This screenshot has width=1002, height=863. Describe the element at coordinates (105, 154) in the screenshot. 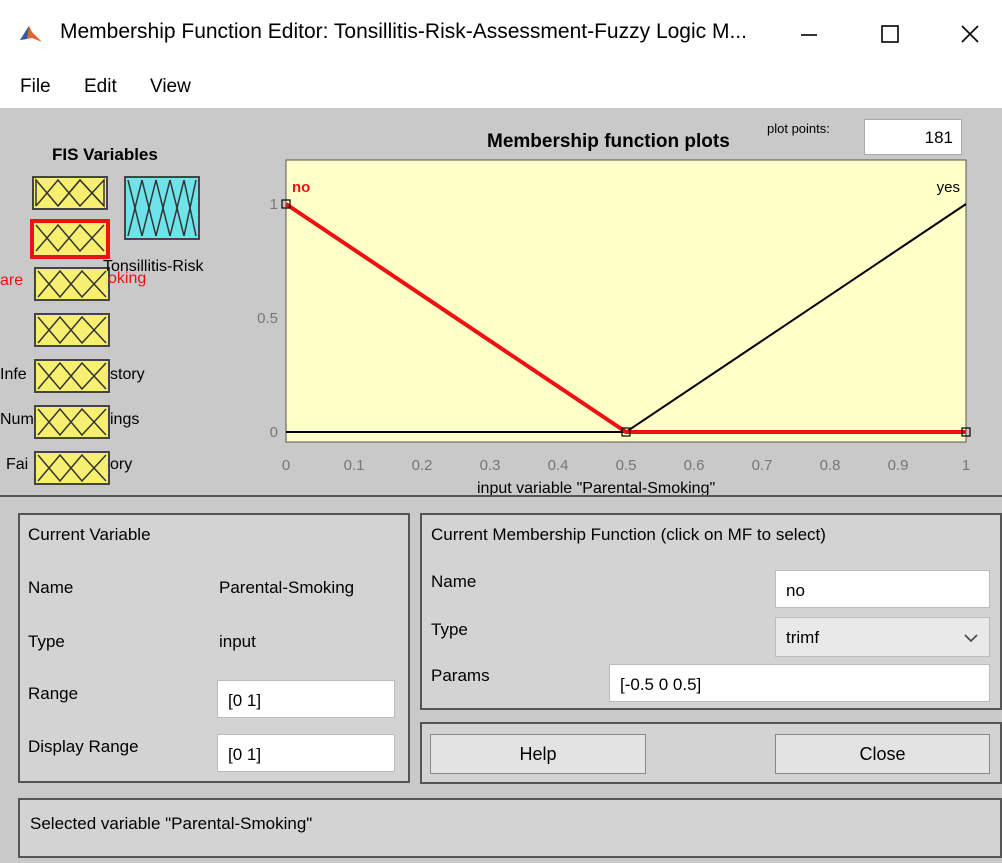

I see `fis-variables-title: FIS Variables` at that location.